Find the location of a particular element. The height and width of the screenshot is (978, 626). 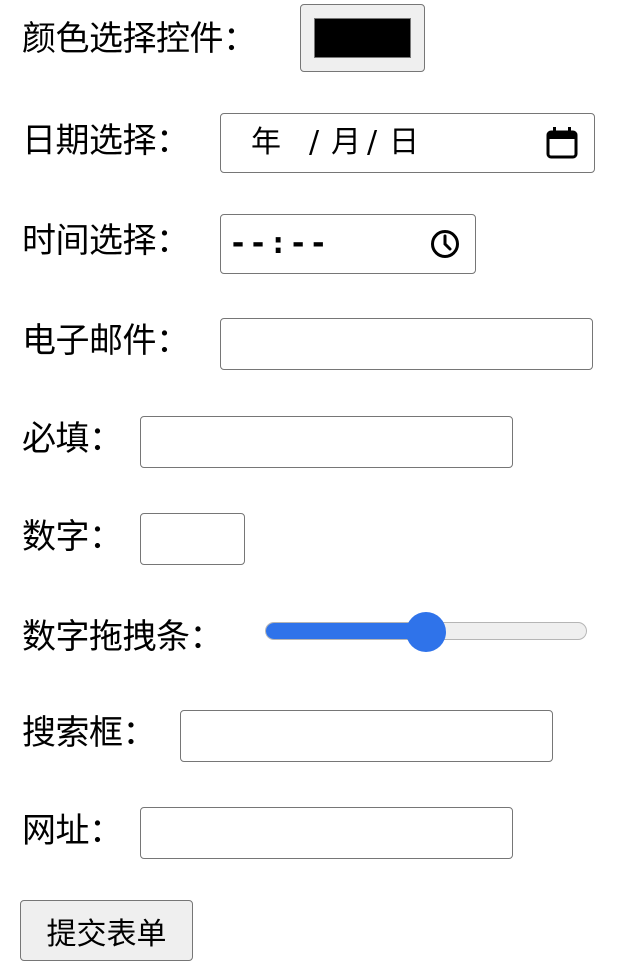

search-field-label: 搜索框 is located at coordinates (72, 733).